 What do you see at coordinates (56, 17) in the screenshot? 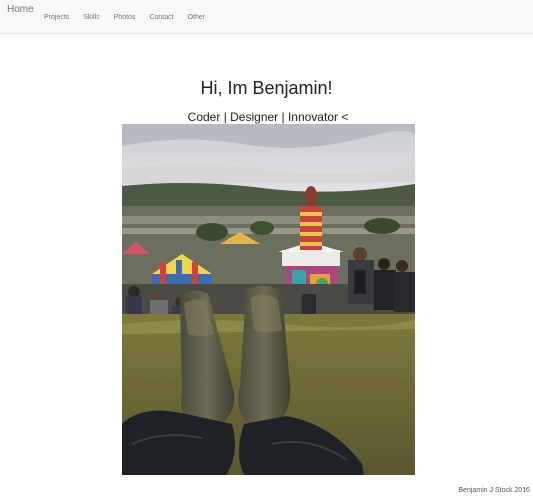
I see `nav-link-projects: Projects` at bounding box center [56, 17].